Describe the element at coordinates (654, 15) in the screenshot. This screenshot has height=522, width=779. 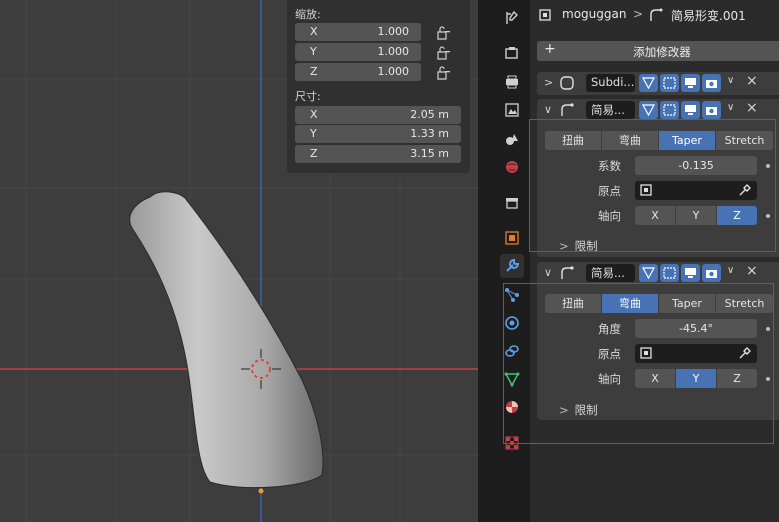
I see `properties-header: moguggan > 简易形变.001` at that location.